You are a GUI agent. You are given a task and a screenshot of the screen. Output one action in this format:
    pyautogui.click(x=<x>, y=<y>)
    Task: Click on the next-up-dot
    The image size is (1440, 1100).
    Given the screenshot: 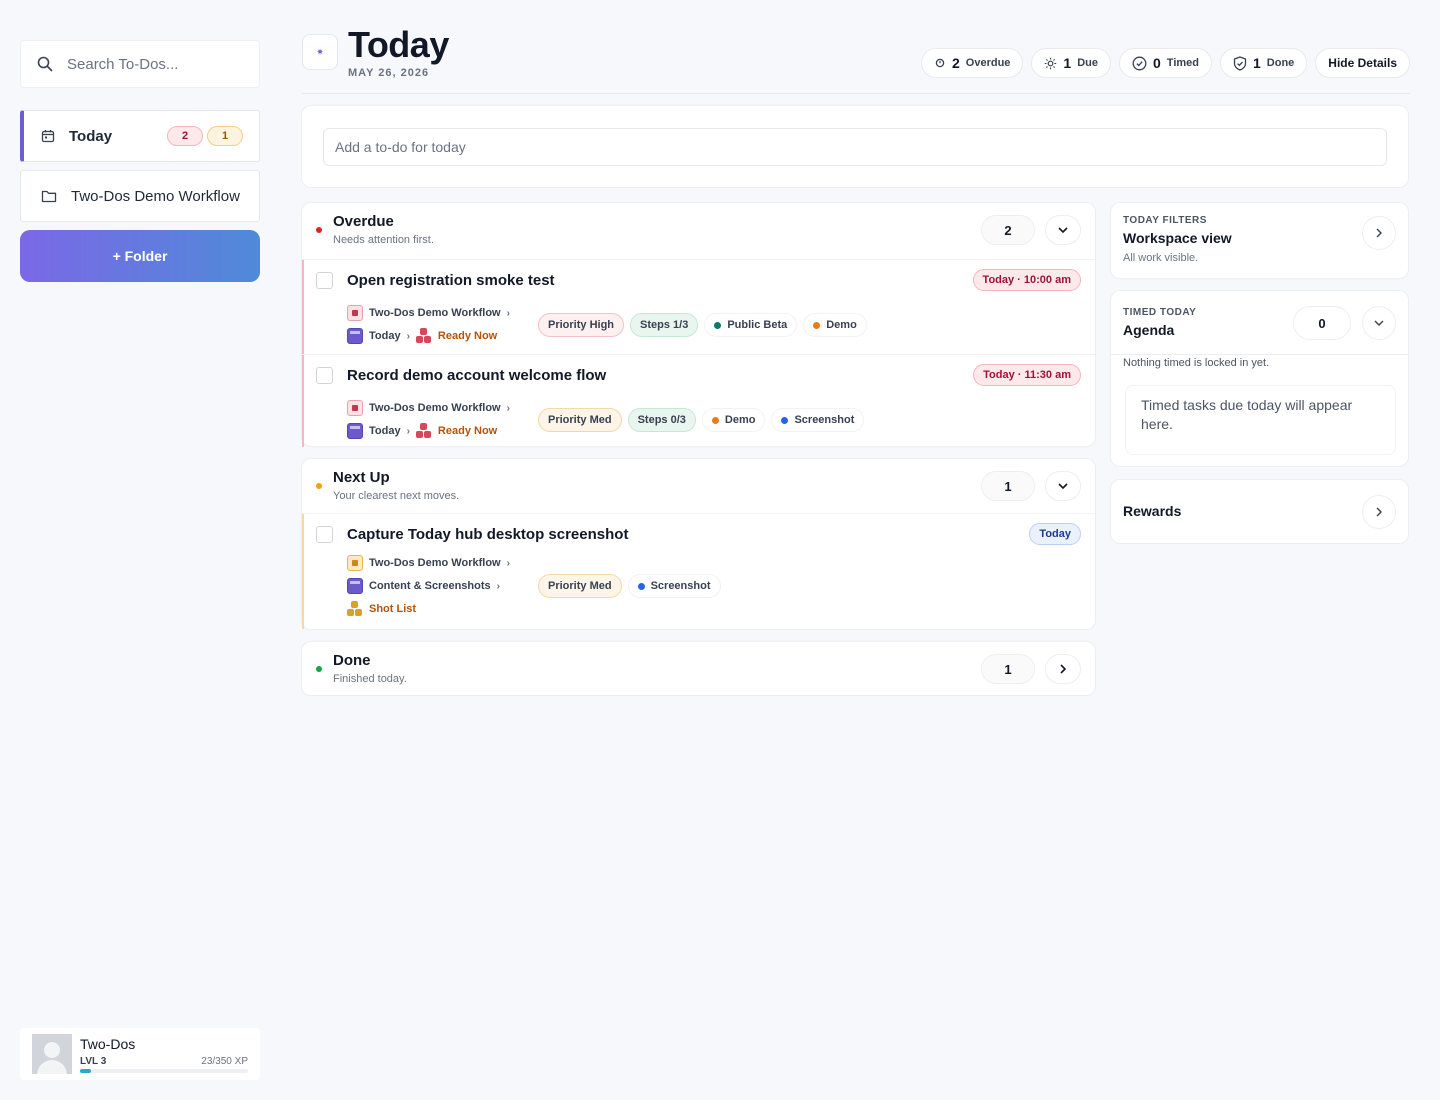 What is the action you would take?
    pyautogui.click(x=319, y=486)
    